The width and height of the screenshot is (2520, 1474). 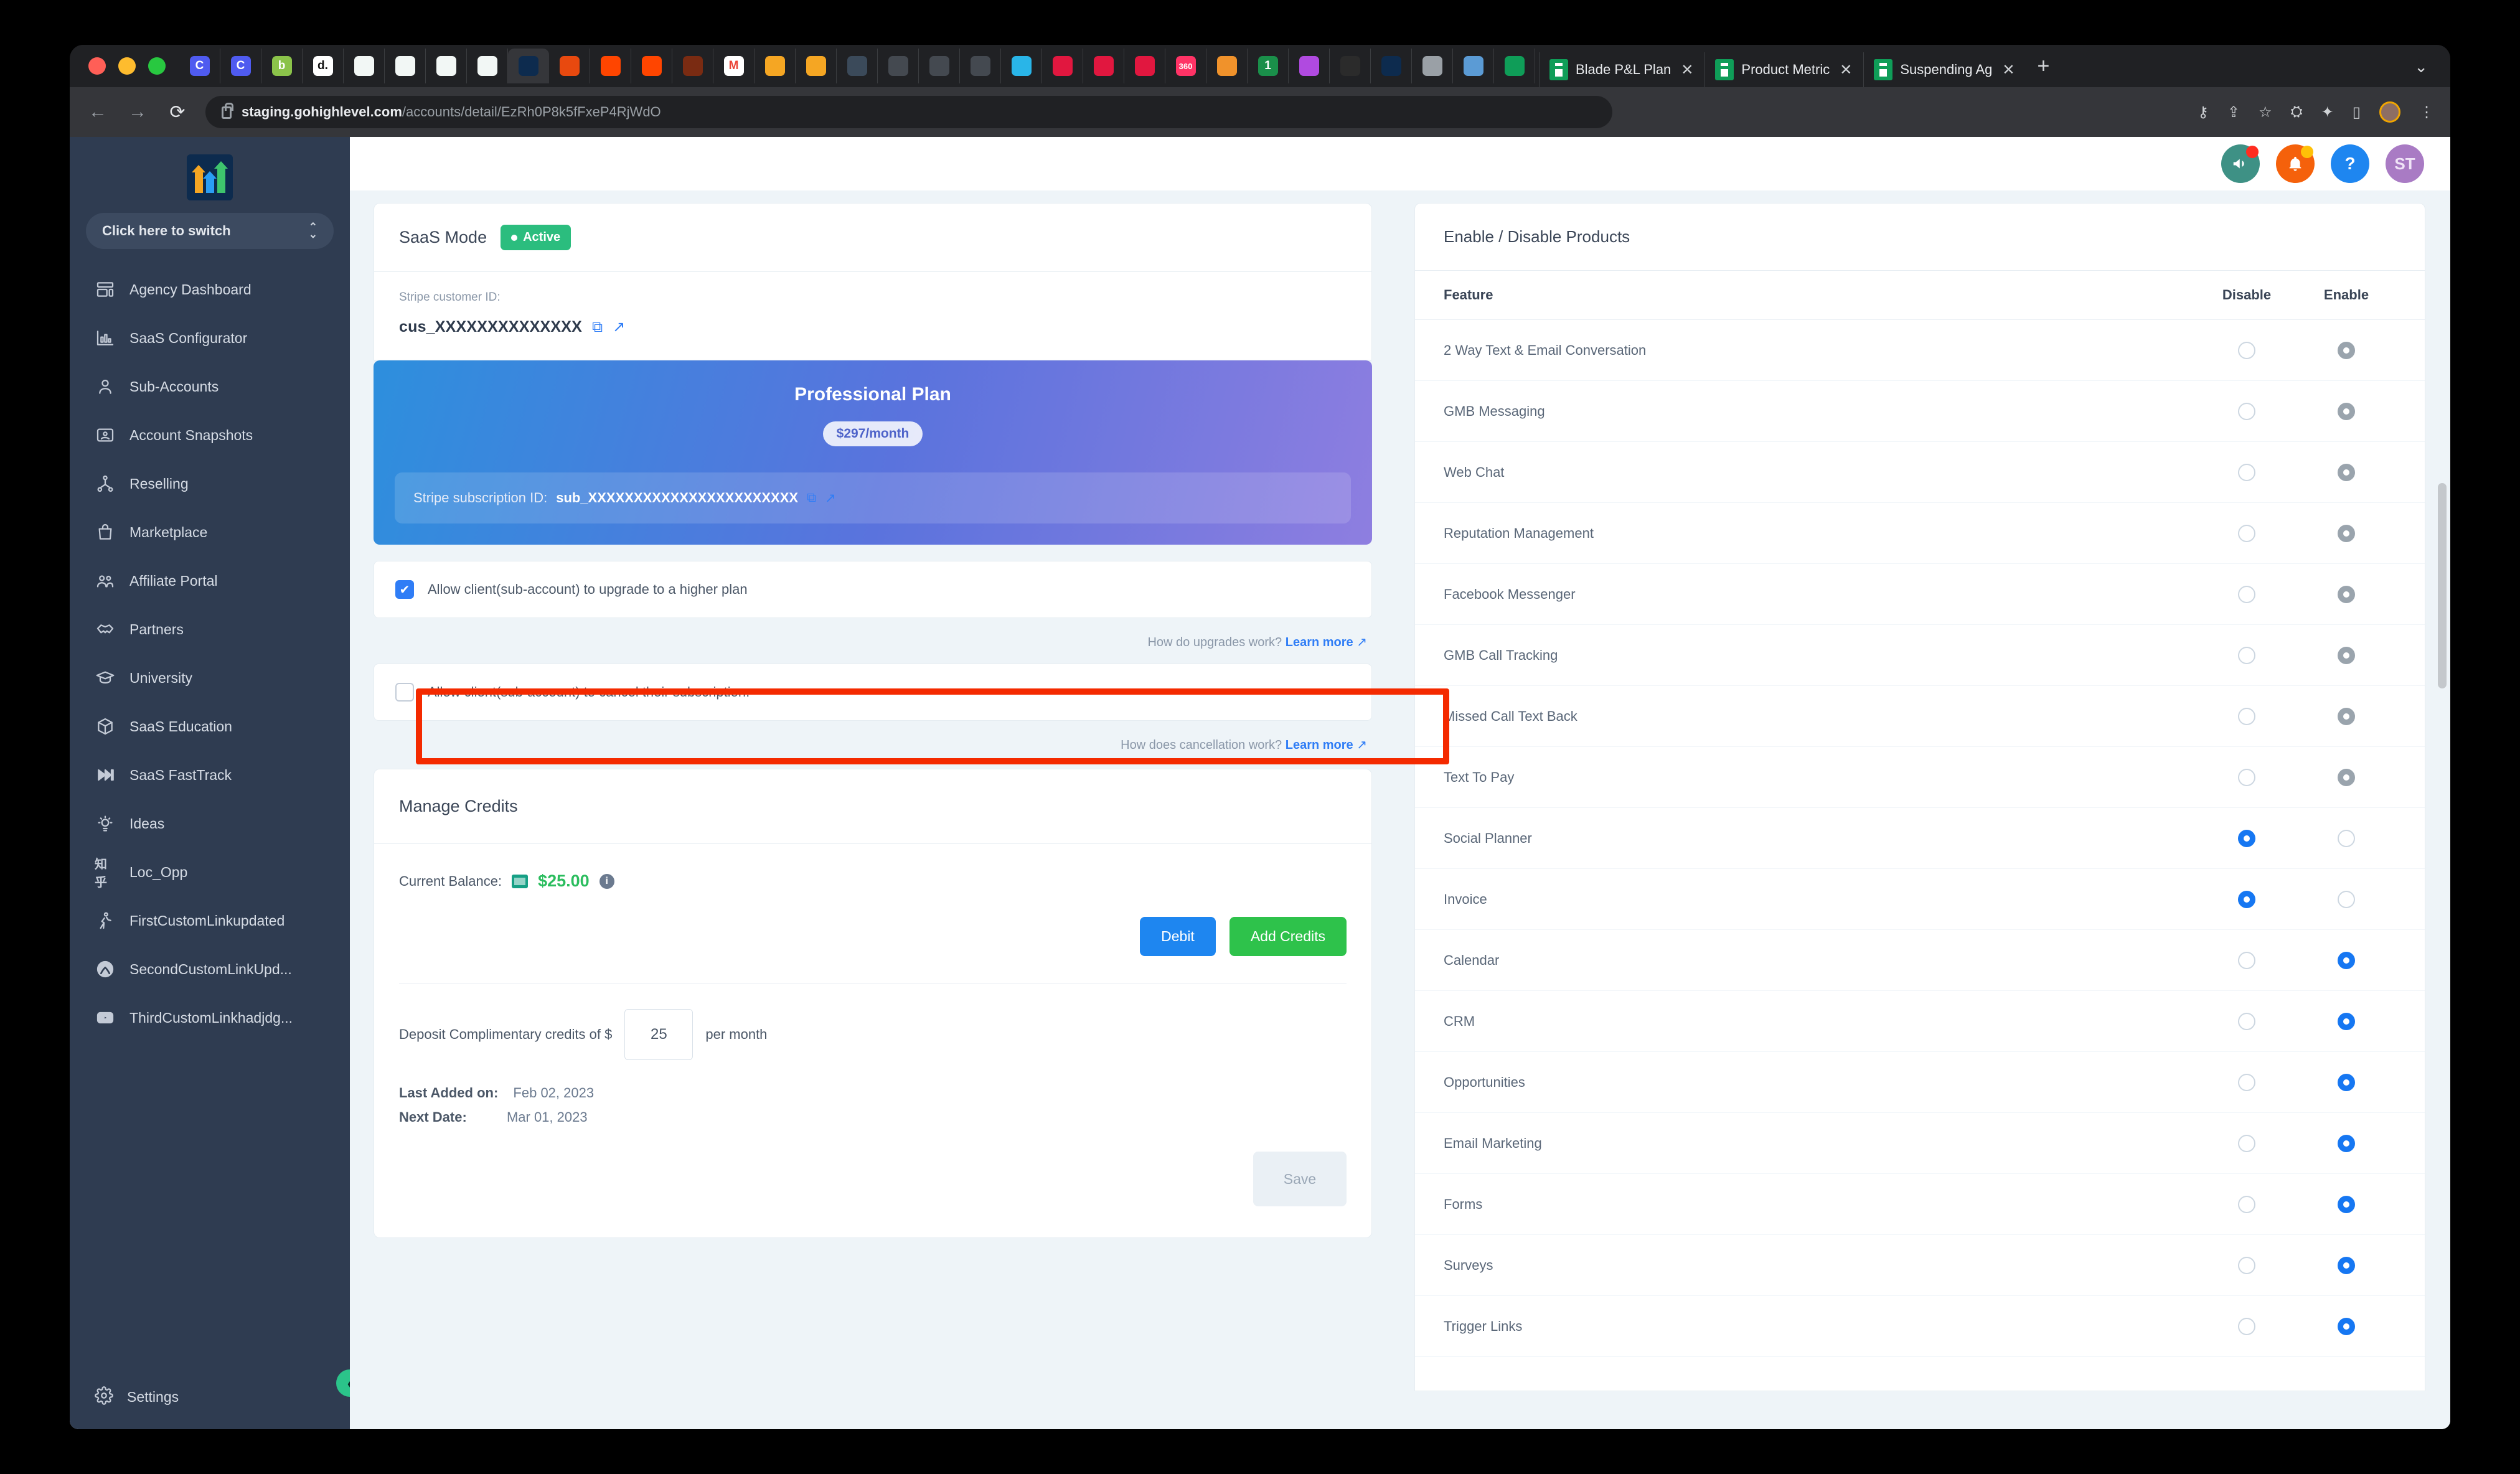 What do you see at coordinates (210, 872) in the screenshot?
I see `sidebar-item-loc-opp: 知乎 Loc_Opp` at bounding box center [210, 872].